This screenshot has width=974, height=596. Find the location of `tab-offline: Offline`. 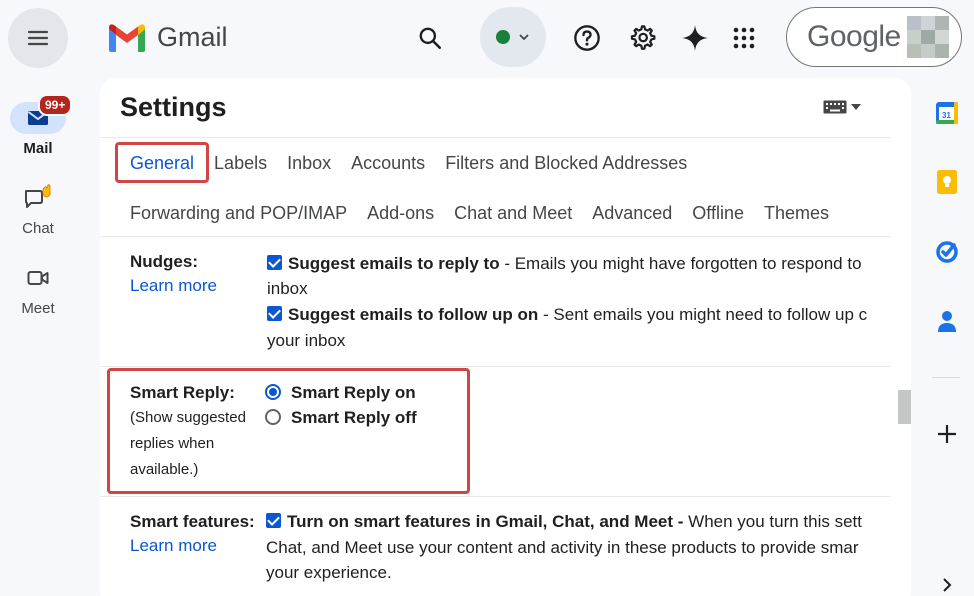

tab-offline: Offline is located at coordinates (718, 213).